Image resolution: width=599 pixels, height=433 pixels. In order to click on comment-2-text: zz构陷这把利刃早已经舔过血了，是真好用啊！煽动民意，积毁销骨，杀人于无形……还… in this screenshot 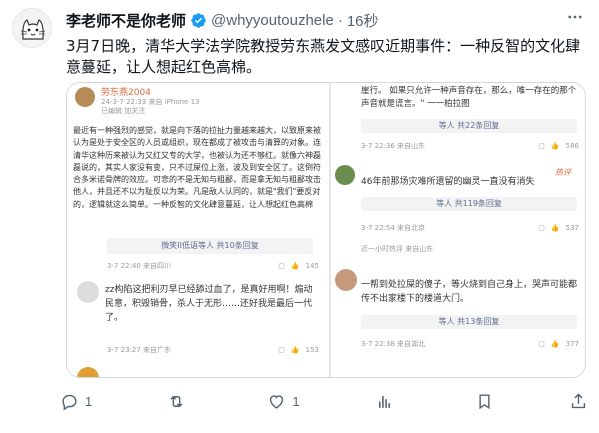, I will do `click(209, 304)`.